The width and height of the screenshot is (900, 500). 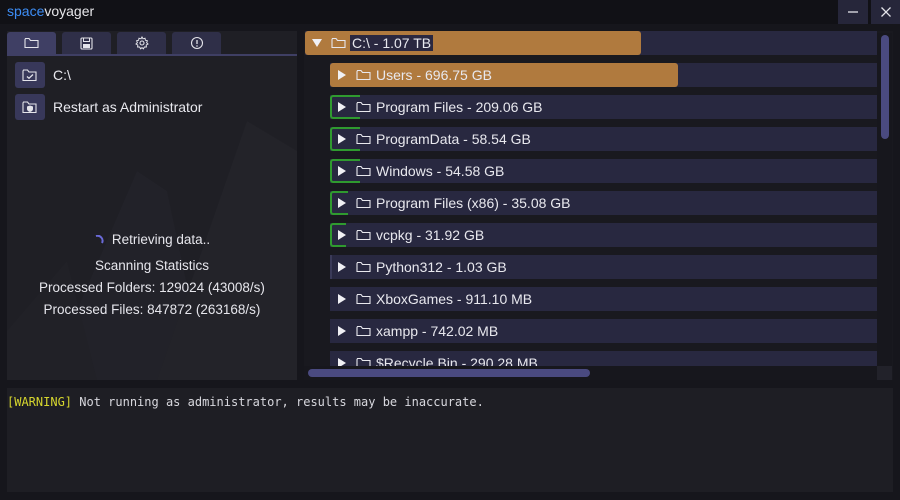 What do you see at coordinates (449, 373) in the screenshot?
I see `horizontal-scrollbar-thumb` at bounding box center [449, 373].